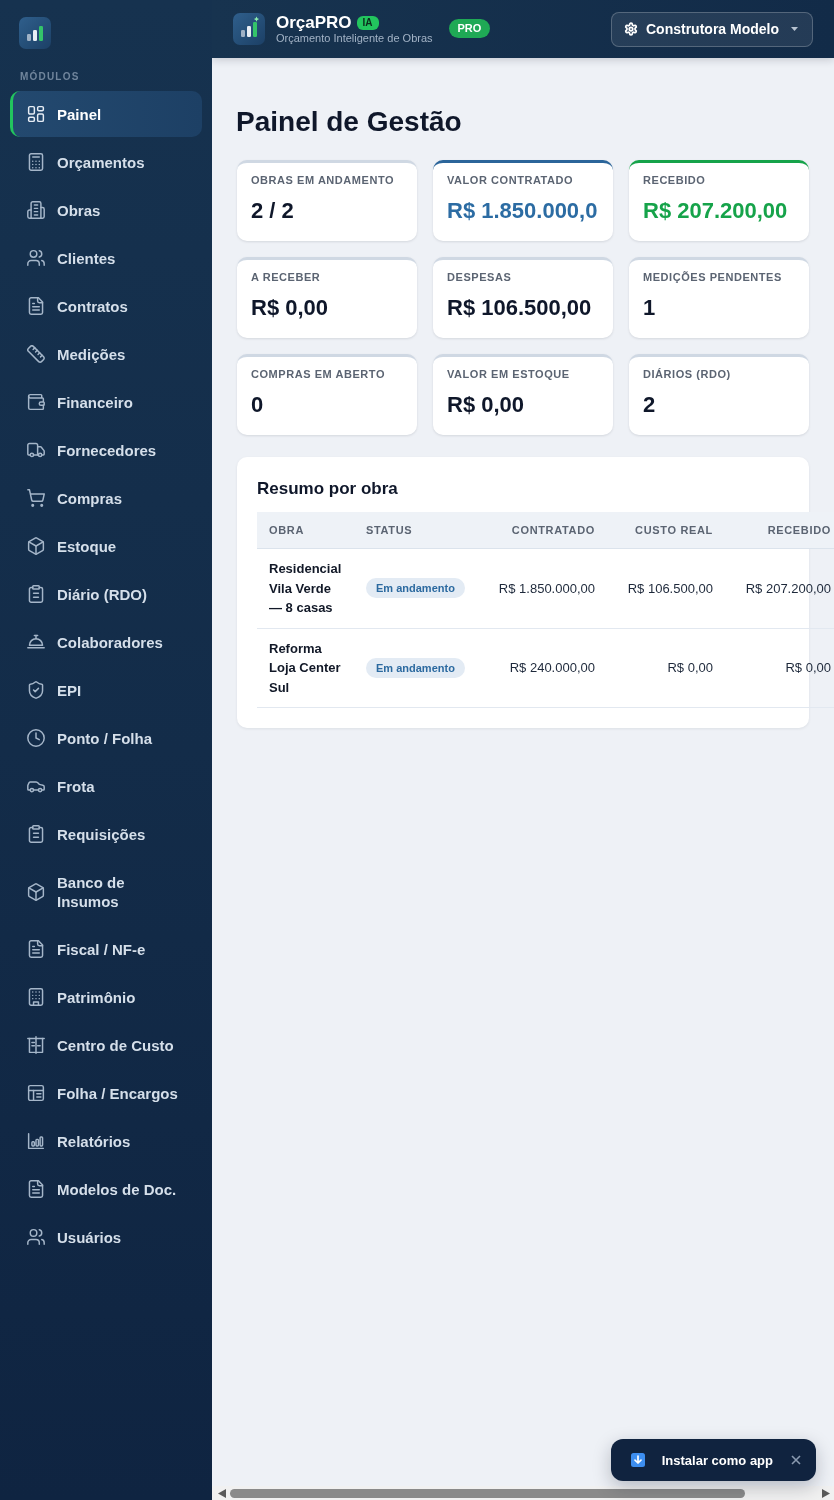  What do you see at coordinates (106, 949) in the screenshot?
I see `sidebar-item: Fiscal / NF-e` at bounding box center [106, 949].